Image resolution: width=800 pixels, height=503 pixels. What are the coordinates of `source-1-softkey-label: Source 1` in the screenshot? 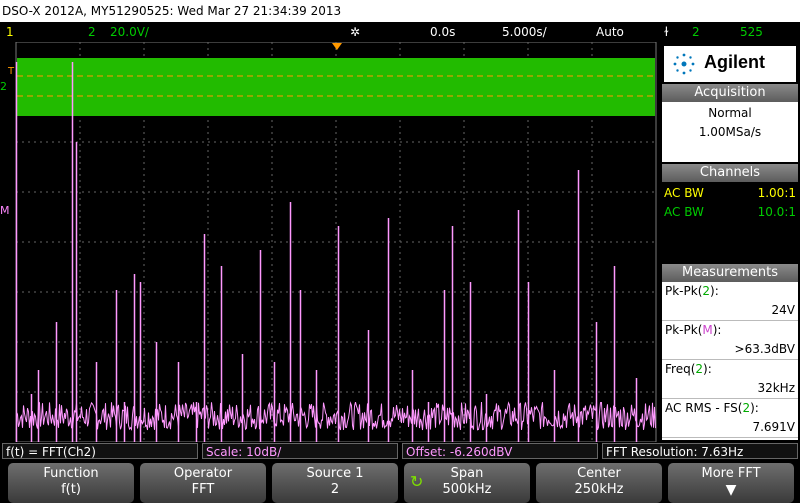 It's located at (335, 473).